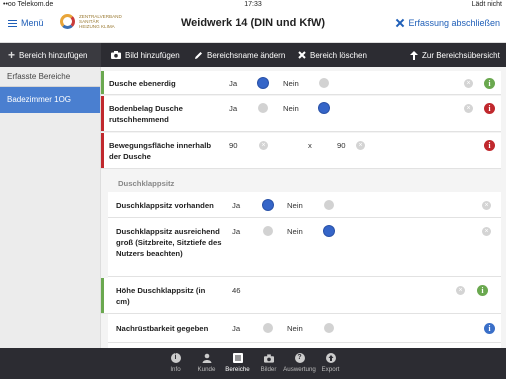 This screenshot has height=379, width=506. Describe the element at coordinates (236, 290) in the screenshot. I see `height-value: 46` at that location.